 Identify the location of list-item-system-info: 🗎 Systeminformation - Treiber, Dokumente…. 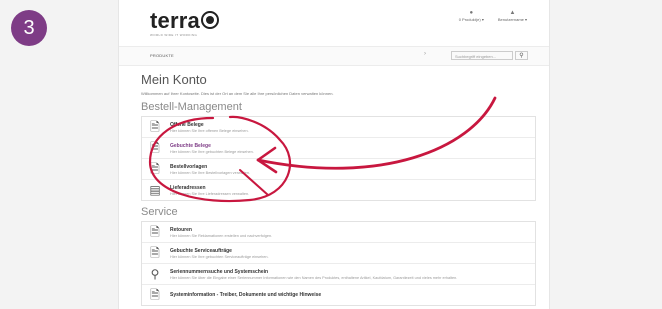
(338, 295).